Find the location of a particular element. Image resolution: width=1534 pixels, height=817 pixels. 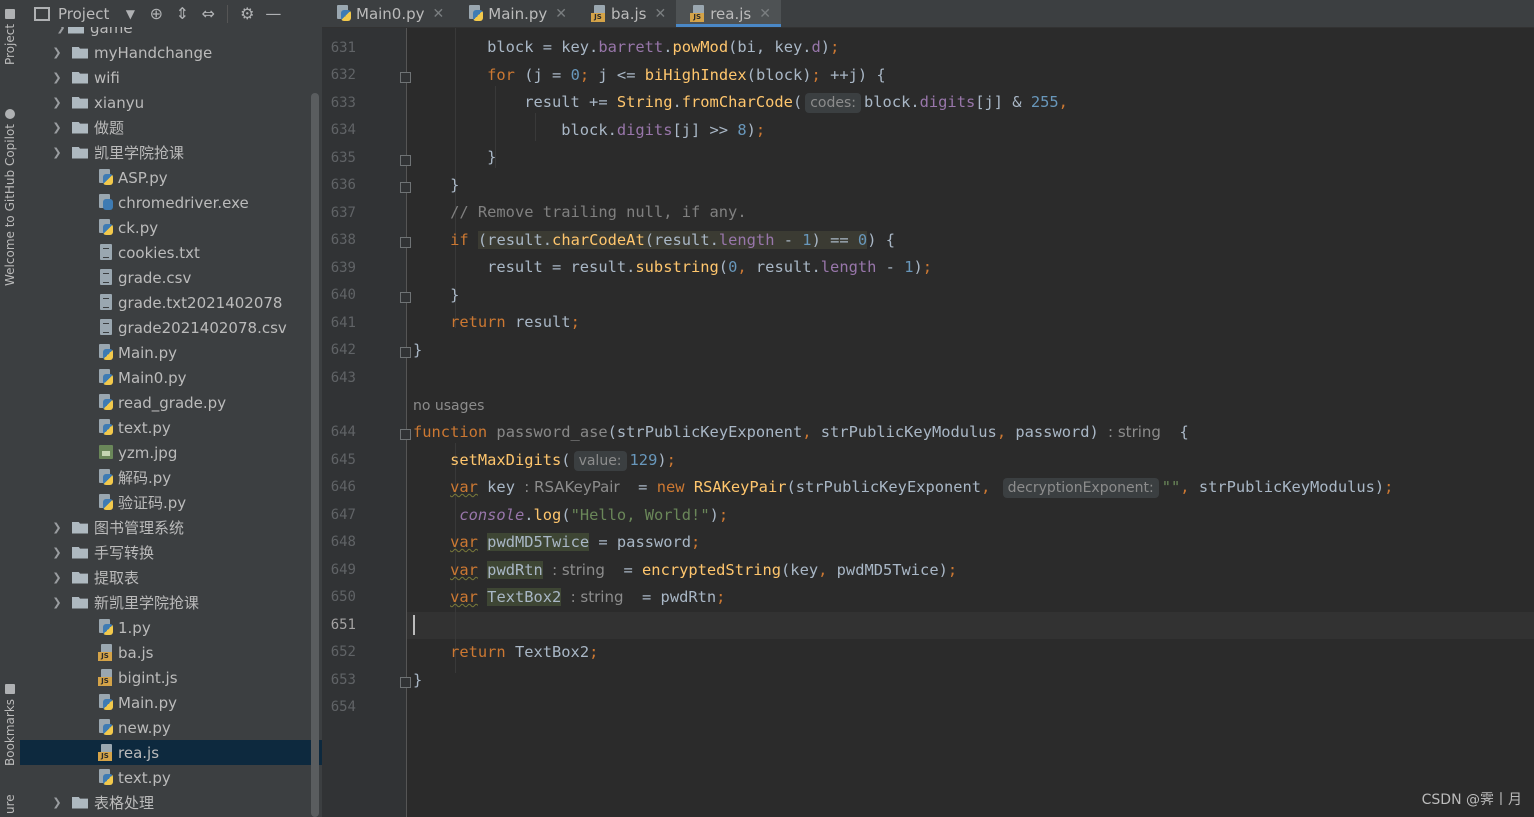

tree-folder-library: ❯ 图书管理系统 is located at coordinates (171, 527).